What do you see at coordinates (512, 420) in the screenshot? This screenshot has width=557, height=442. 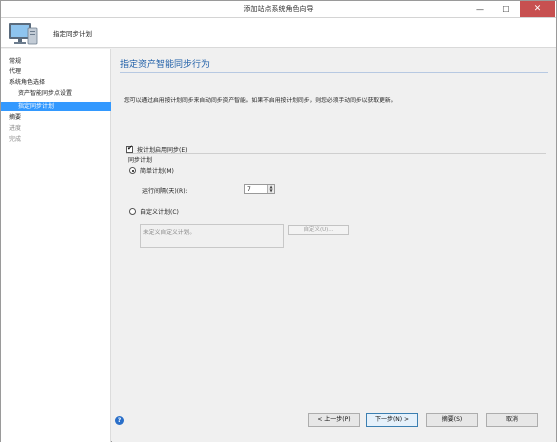 I see `cancel-button: 取消` at bounding box center [512, 420].